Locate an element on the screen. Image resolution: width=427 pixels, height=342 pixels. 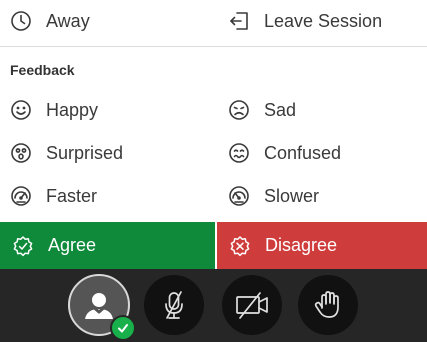
exit-icon is located at coordinates (239, 21).